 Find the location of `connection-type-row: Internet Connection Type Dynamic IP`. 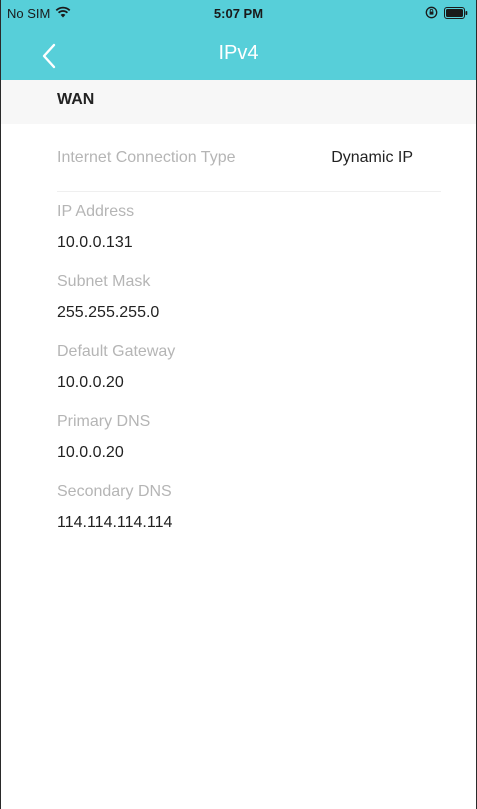

connection-type-row: Internet Connection Type Dynamic IP is located at coordinates (249, 158).